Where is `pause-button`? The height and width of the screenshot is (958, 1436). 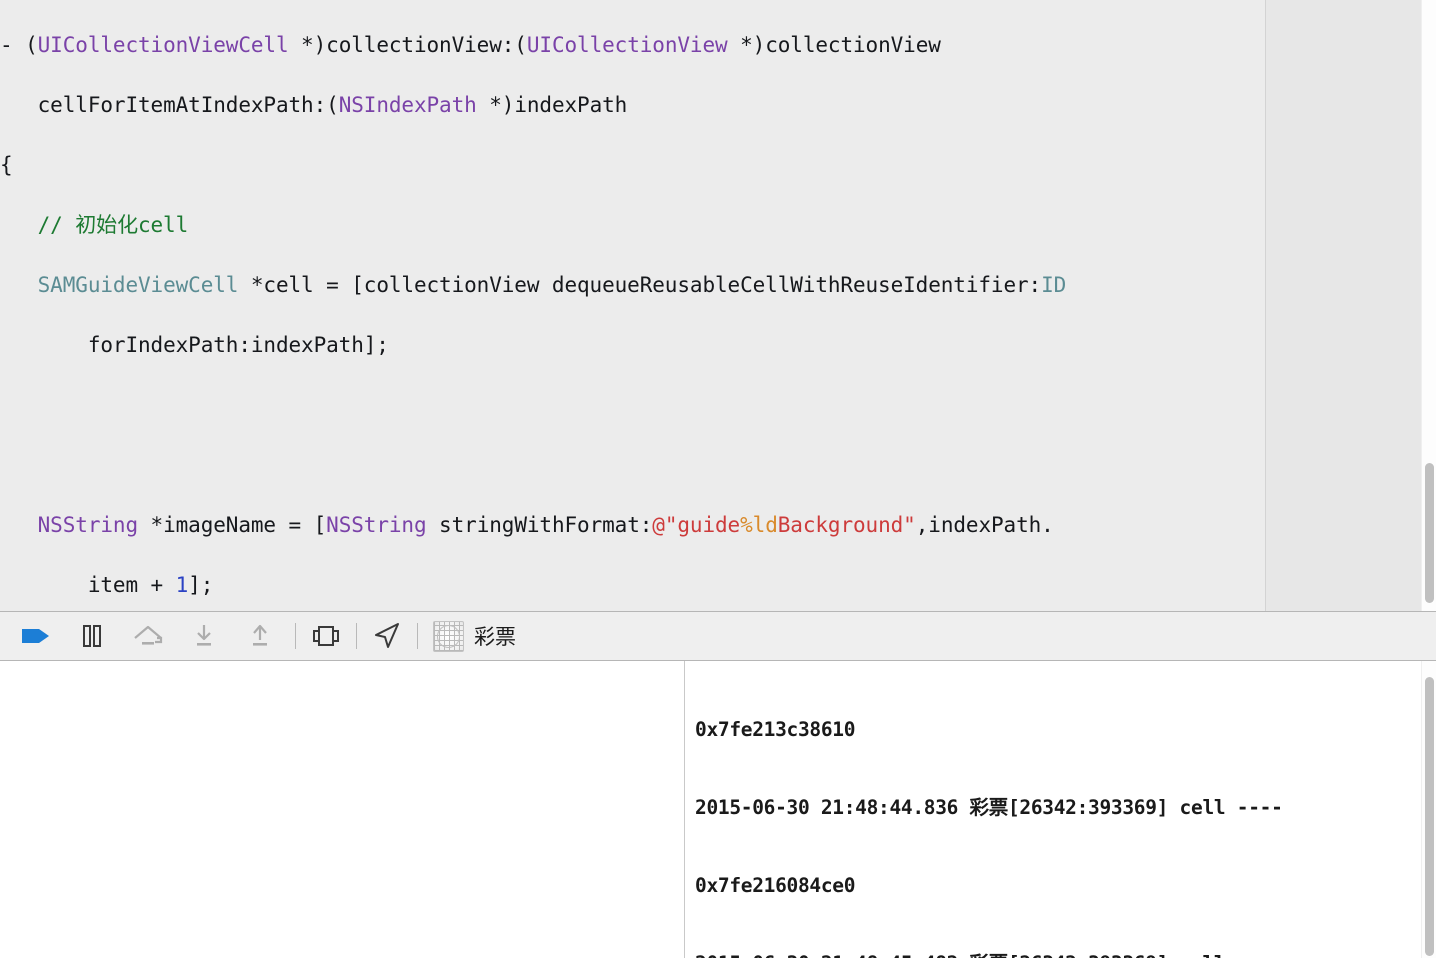
pause-button is located at coordinates (92, 636).